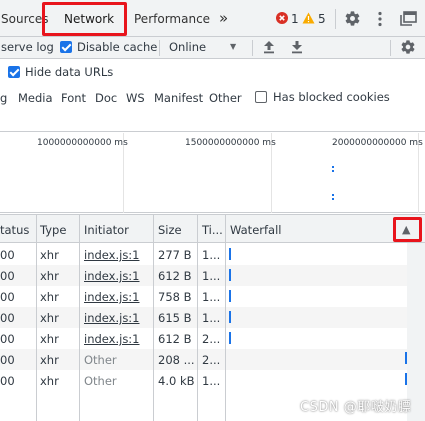 Image resolution: width=425 pixels, height=421 pixels. I want to click on network-toolbar: serve log Disable cache Online ▼, so click(212, 48).